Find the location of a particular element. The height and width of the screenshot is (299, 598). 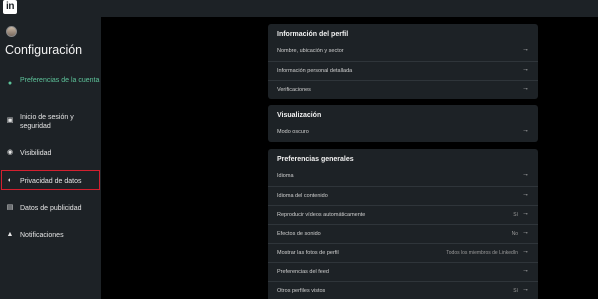

lock-icon: ▣ is located at coordinates (10, 120).